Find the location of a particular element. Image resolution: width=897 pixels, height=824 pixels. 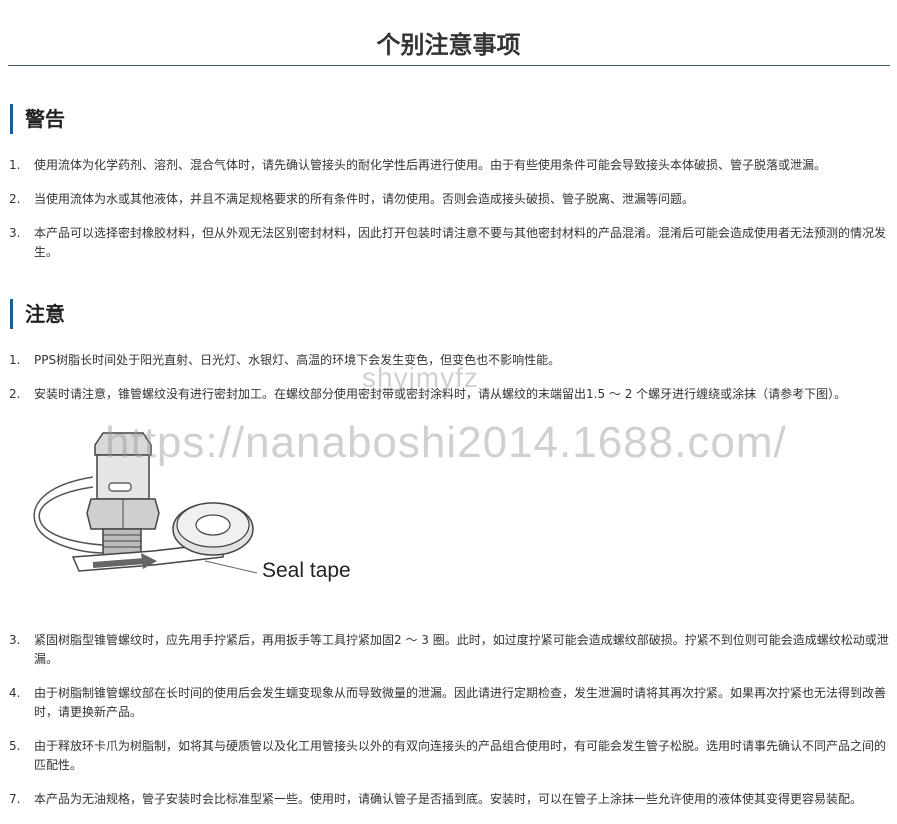

label-leader-line is located at coordinates (231, 567).